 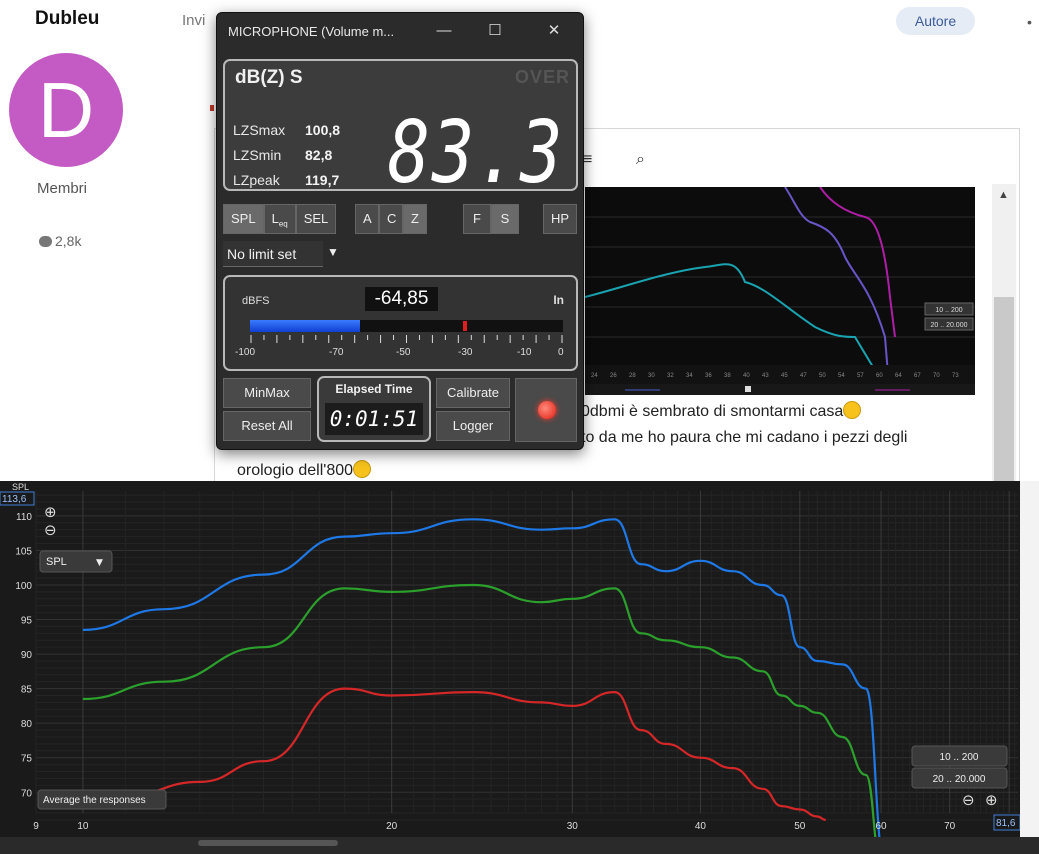 What do you see at coordinates (212, 108) in the screenshot?
I see `marker` at bounding box center [212, 108].